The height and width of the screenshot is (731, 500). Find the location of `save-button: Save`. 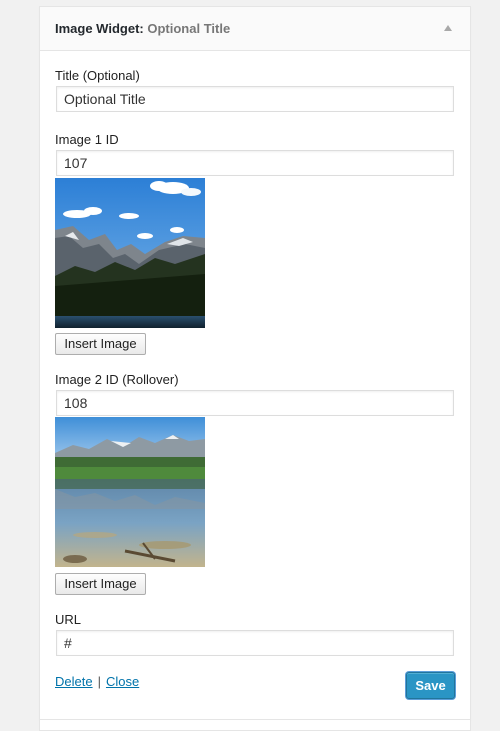

save-button: Save is located at coordinates (430, 685).